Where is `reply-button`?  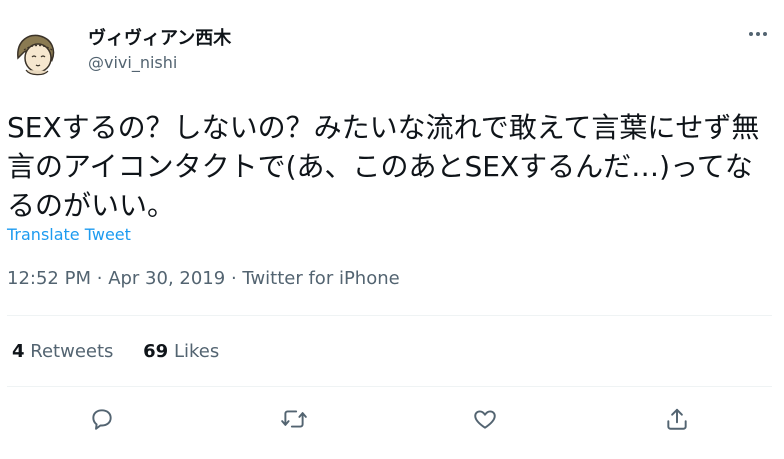
reply-button is located at coordinates (102, 419).